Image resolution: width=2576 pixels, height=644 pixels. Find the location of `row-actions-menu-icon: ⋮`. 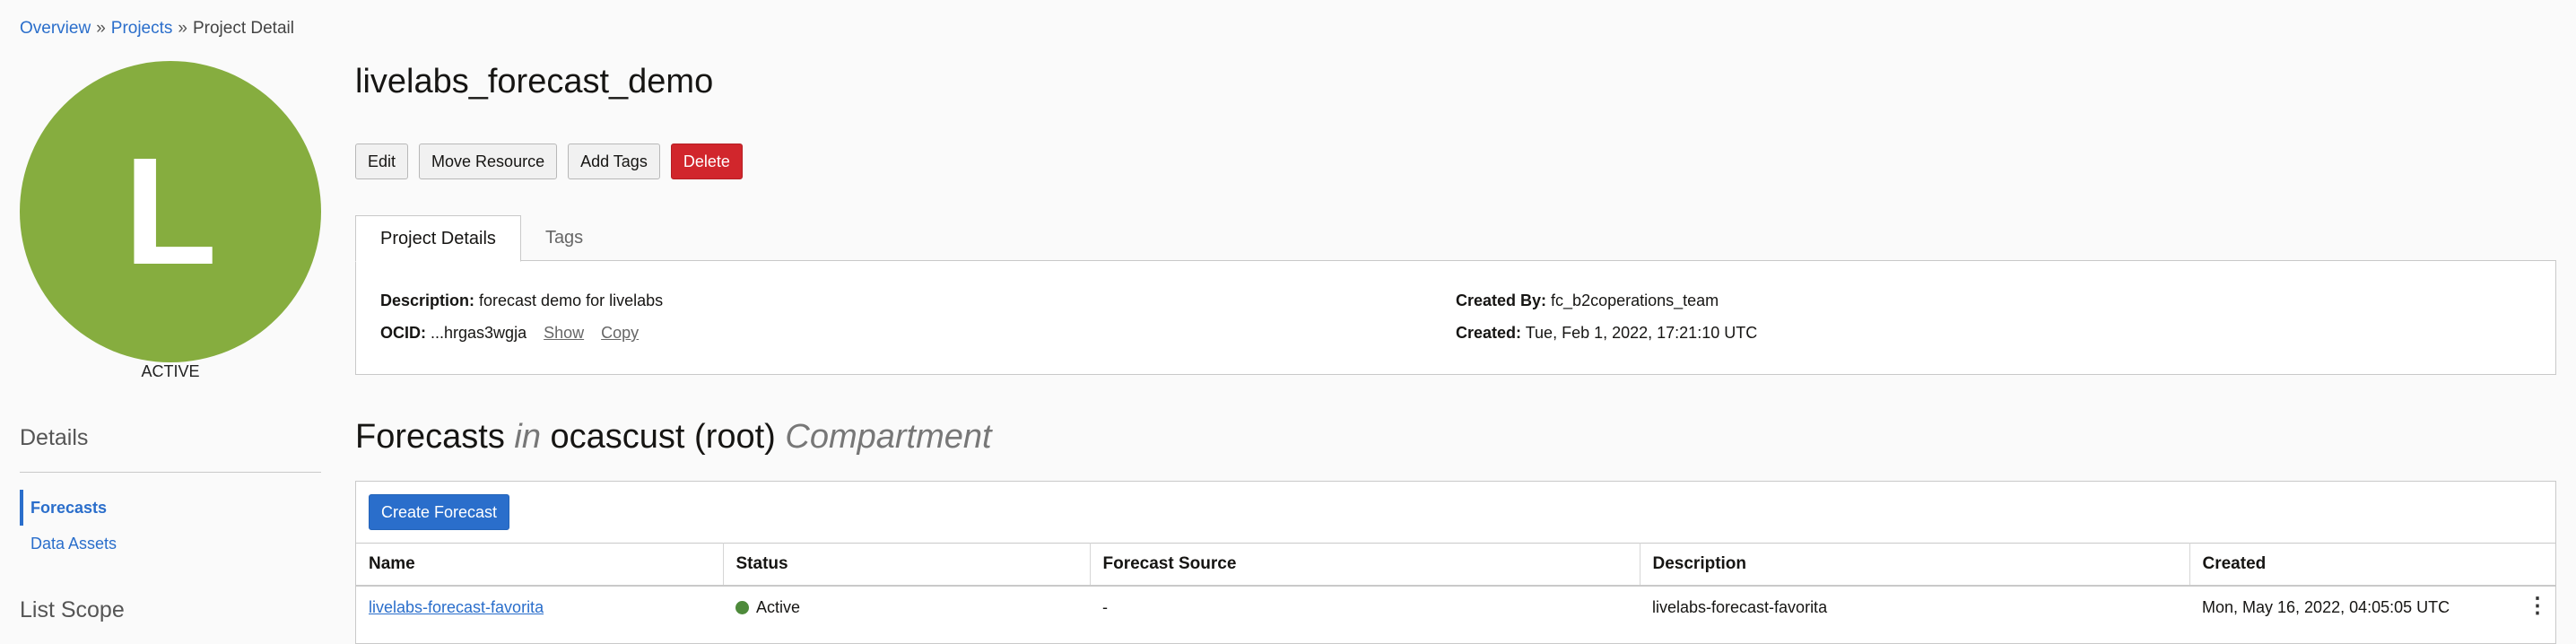

row-actions-menu-icon: ⋮ is located at coordinates (2537, 606).